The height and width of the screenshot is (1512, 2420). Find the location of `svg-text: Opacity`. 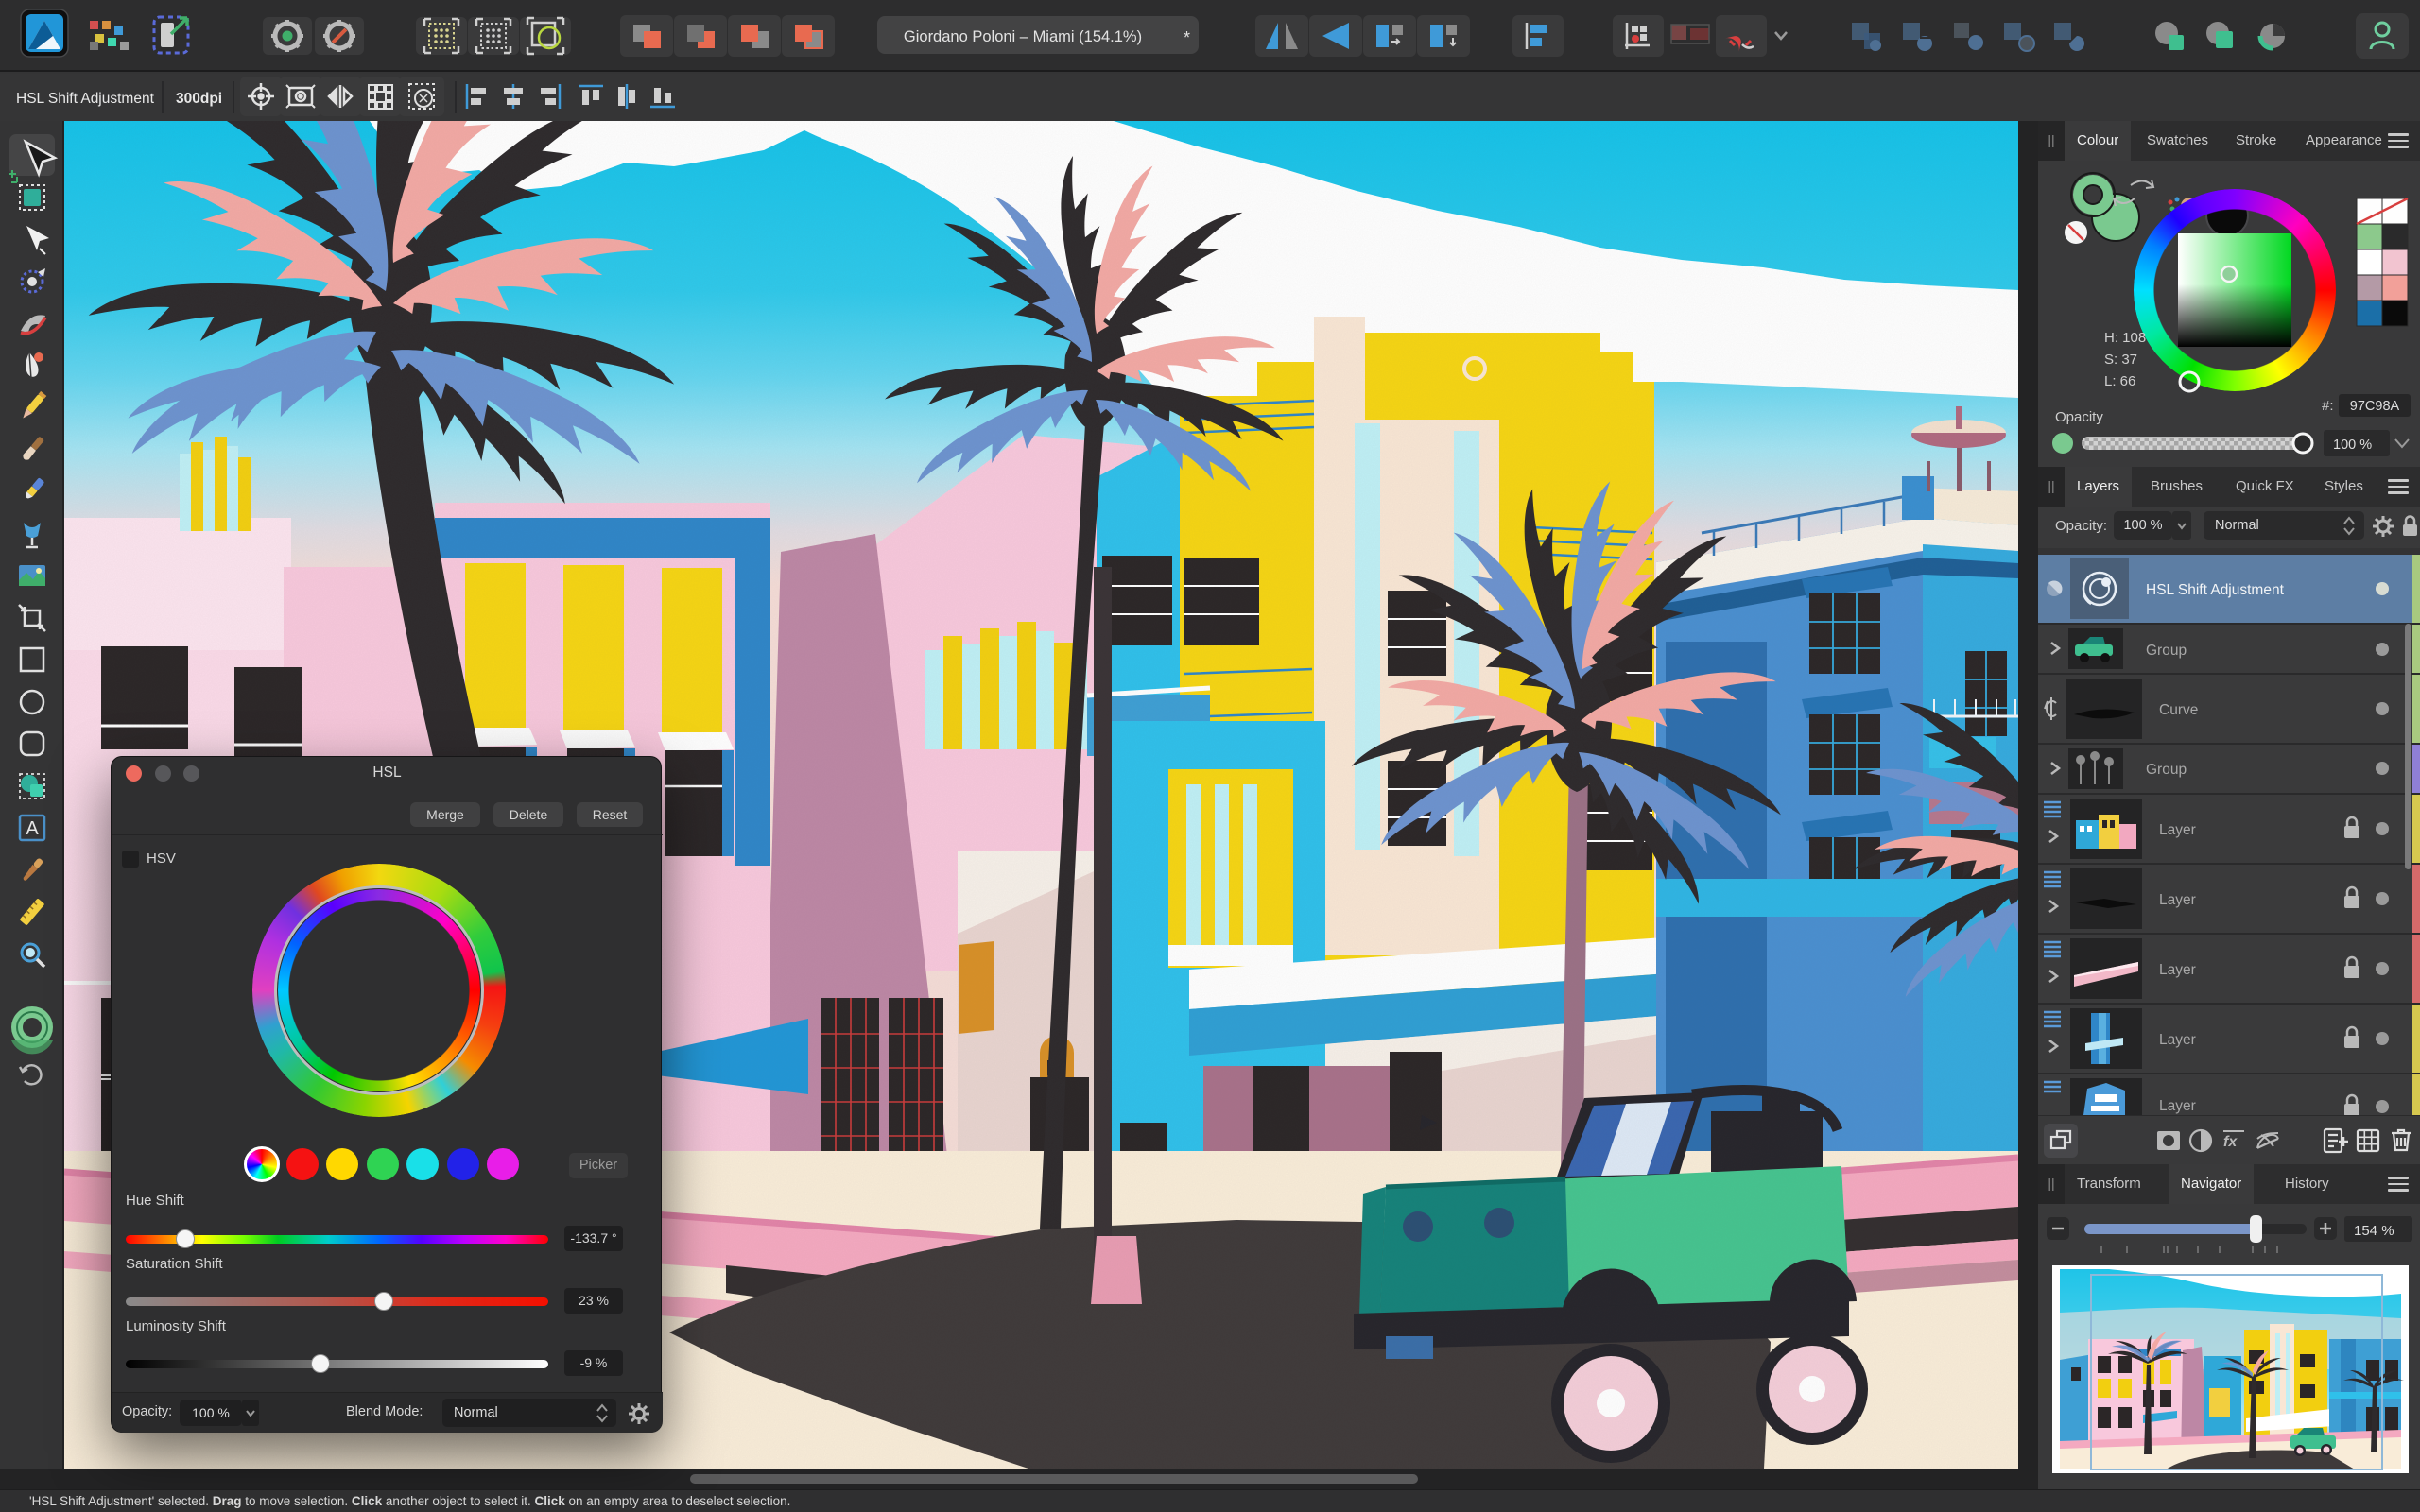

svg-text: Opacity is located at coordinates (2079, 417).